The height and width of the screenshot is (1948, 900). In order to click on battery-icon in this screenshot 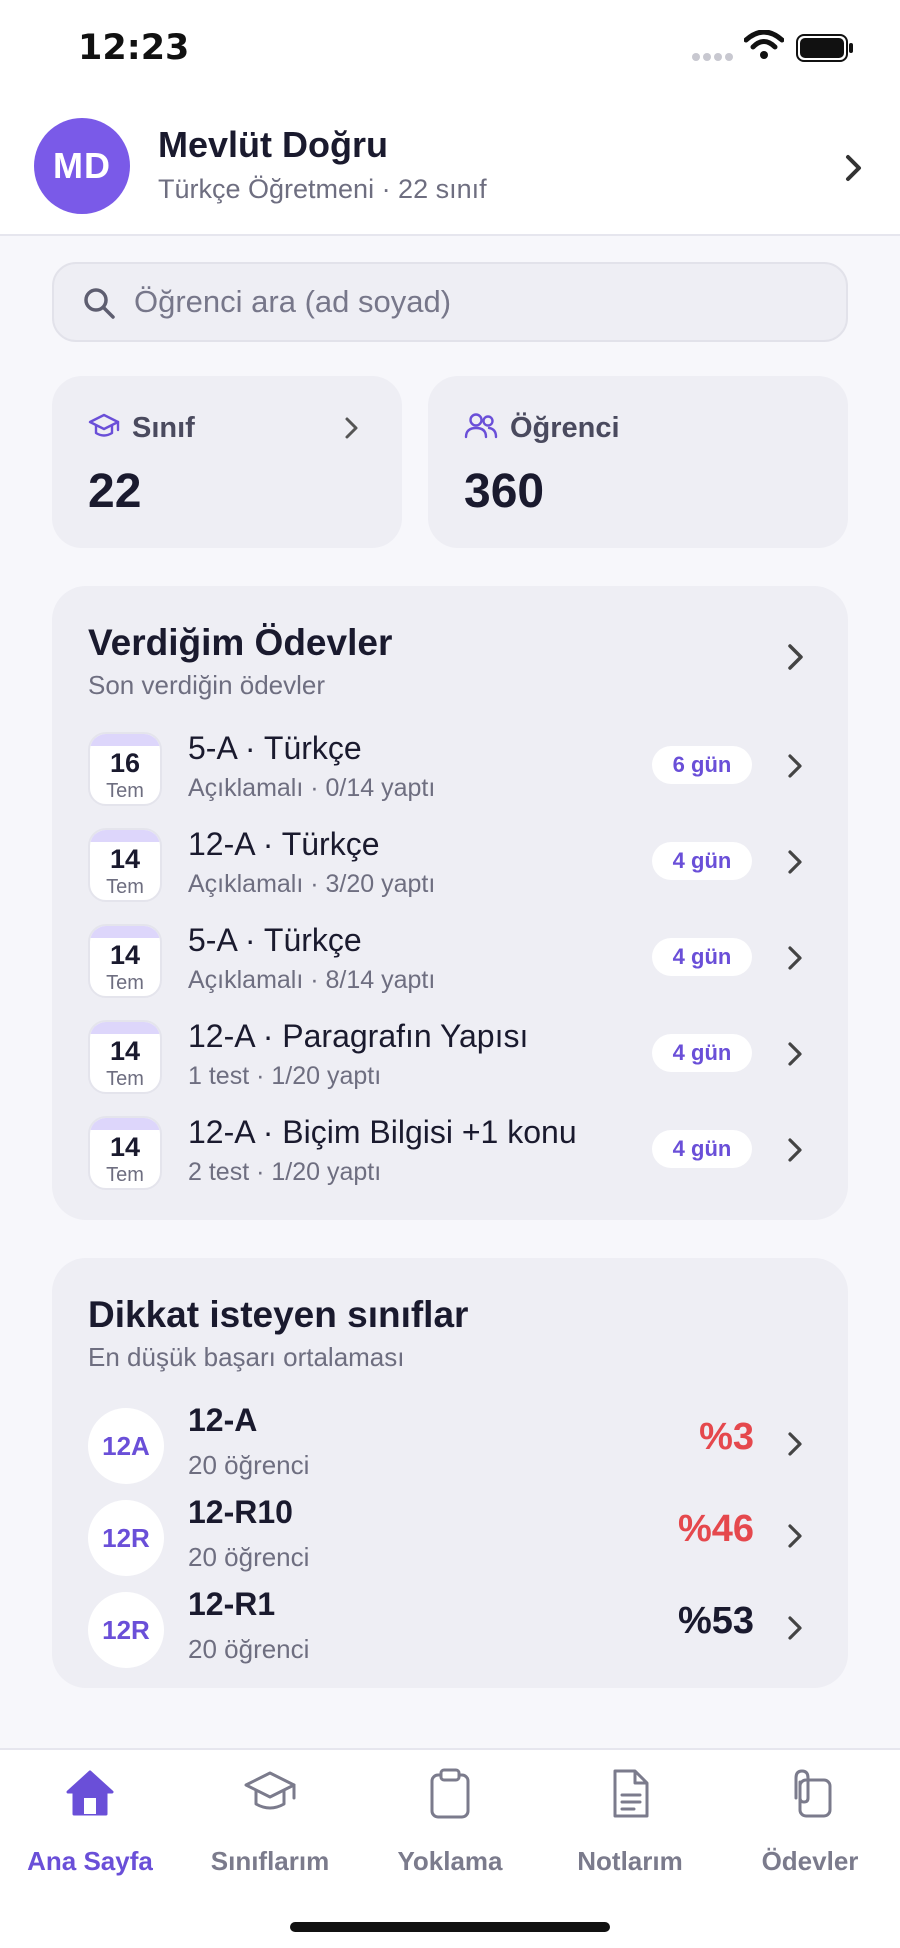, I will do `click(824, 48)`.